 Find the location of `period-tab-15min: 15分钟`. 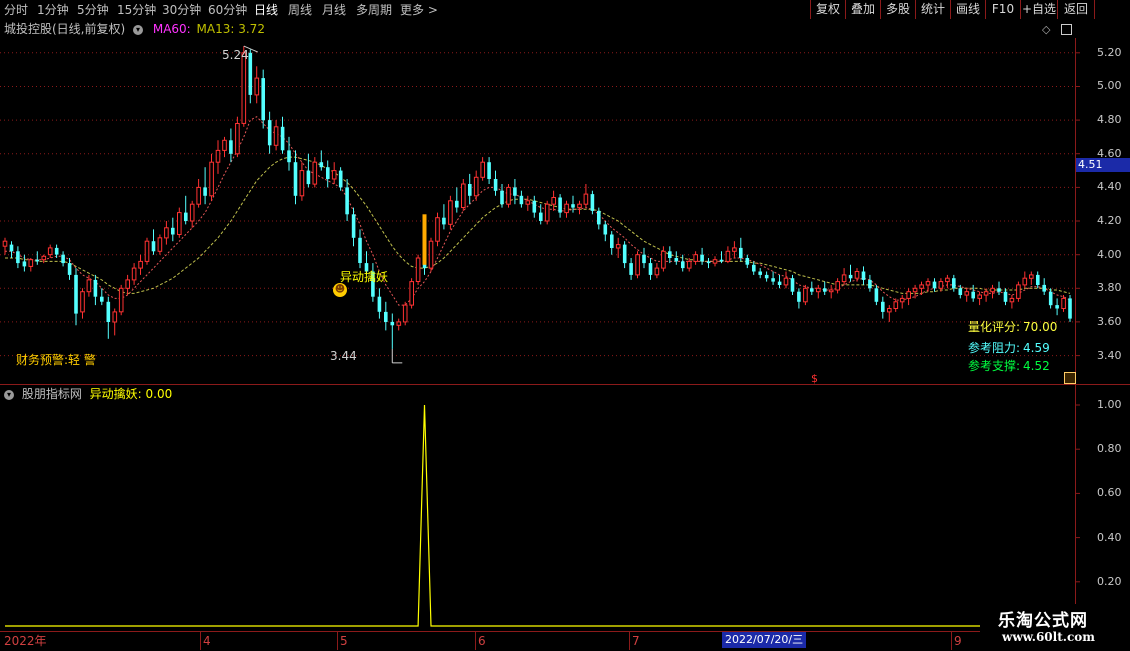

period-tab-15min: 15分钟 is located at coordinates (136, 10).